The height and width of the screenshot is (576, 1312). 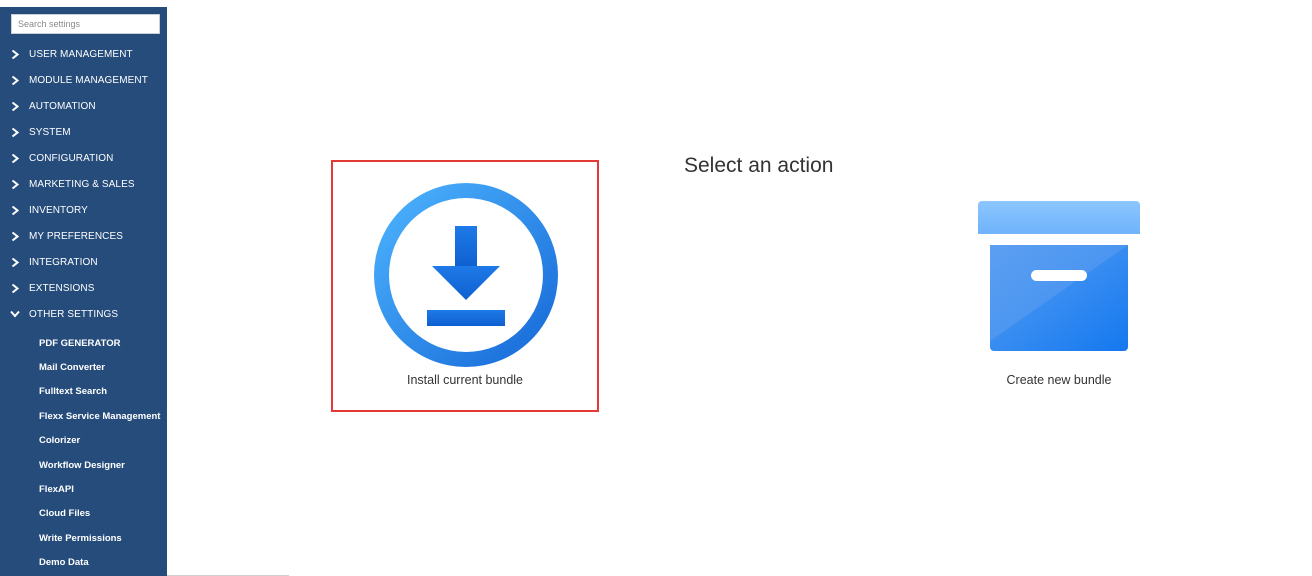 What do you see at coordinates (83, 392) in the screenshot?
I see `sidebar-subitem-fulltext-search: Fulltext Search` at bounding box center [83, 392].